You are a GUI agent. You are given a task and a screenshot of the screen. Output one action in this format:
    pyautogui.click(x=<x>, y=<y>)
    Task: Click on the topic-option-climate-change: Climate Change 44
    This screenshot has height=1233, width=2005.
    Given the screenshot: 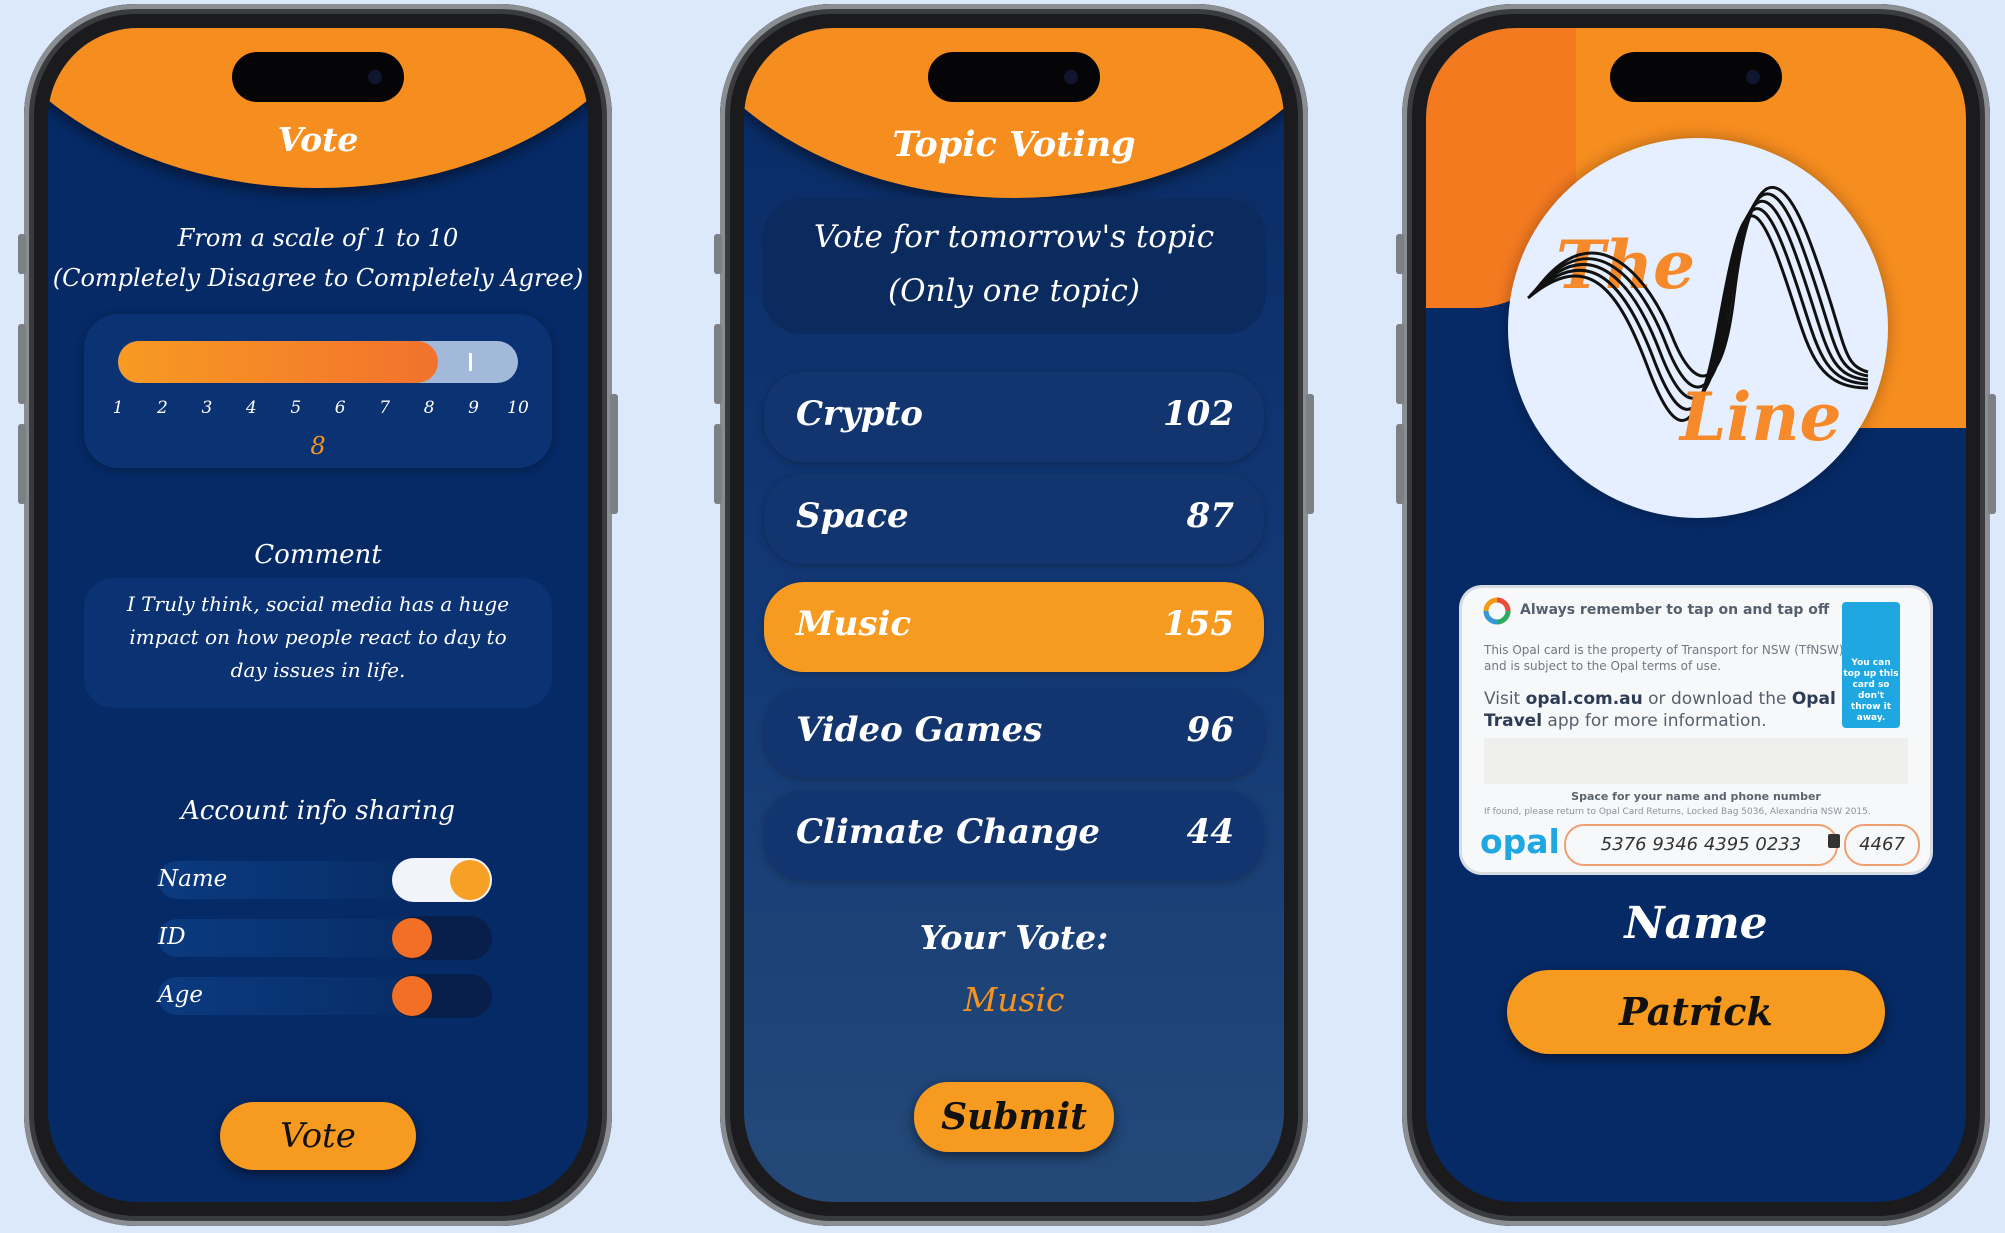 What is the action you would take?
    pyautogui.click(x=1014, y=835)
    